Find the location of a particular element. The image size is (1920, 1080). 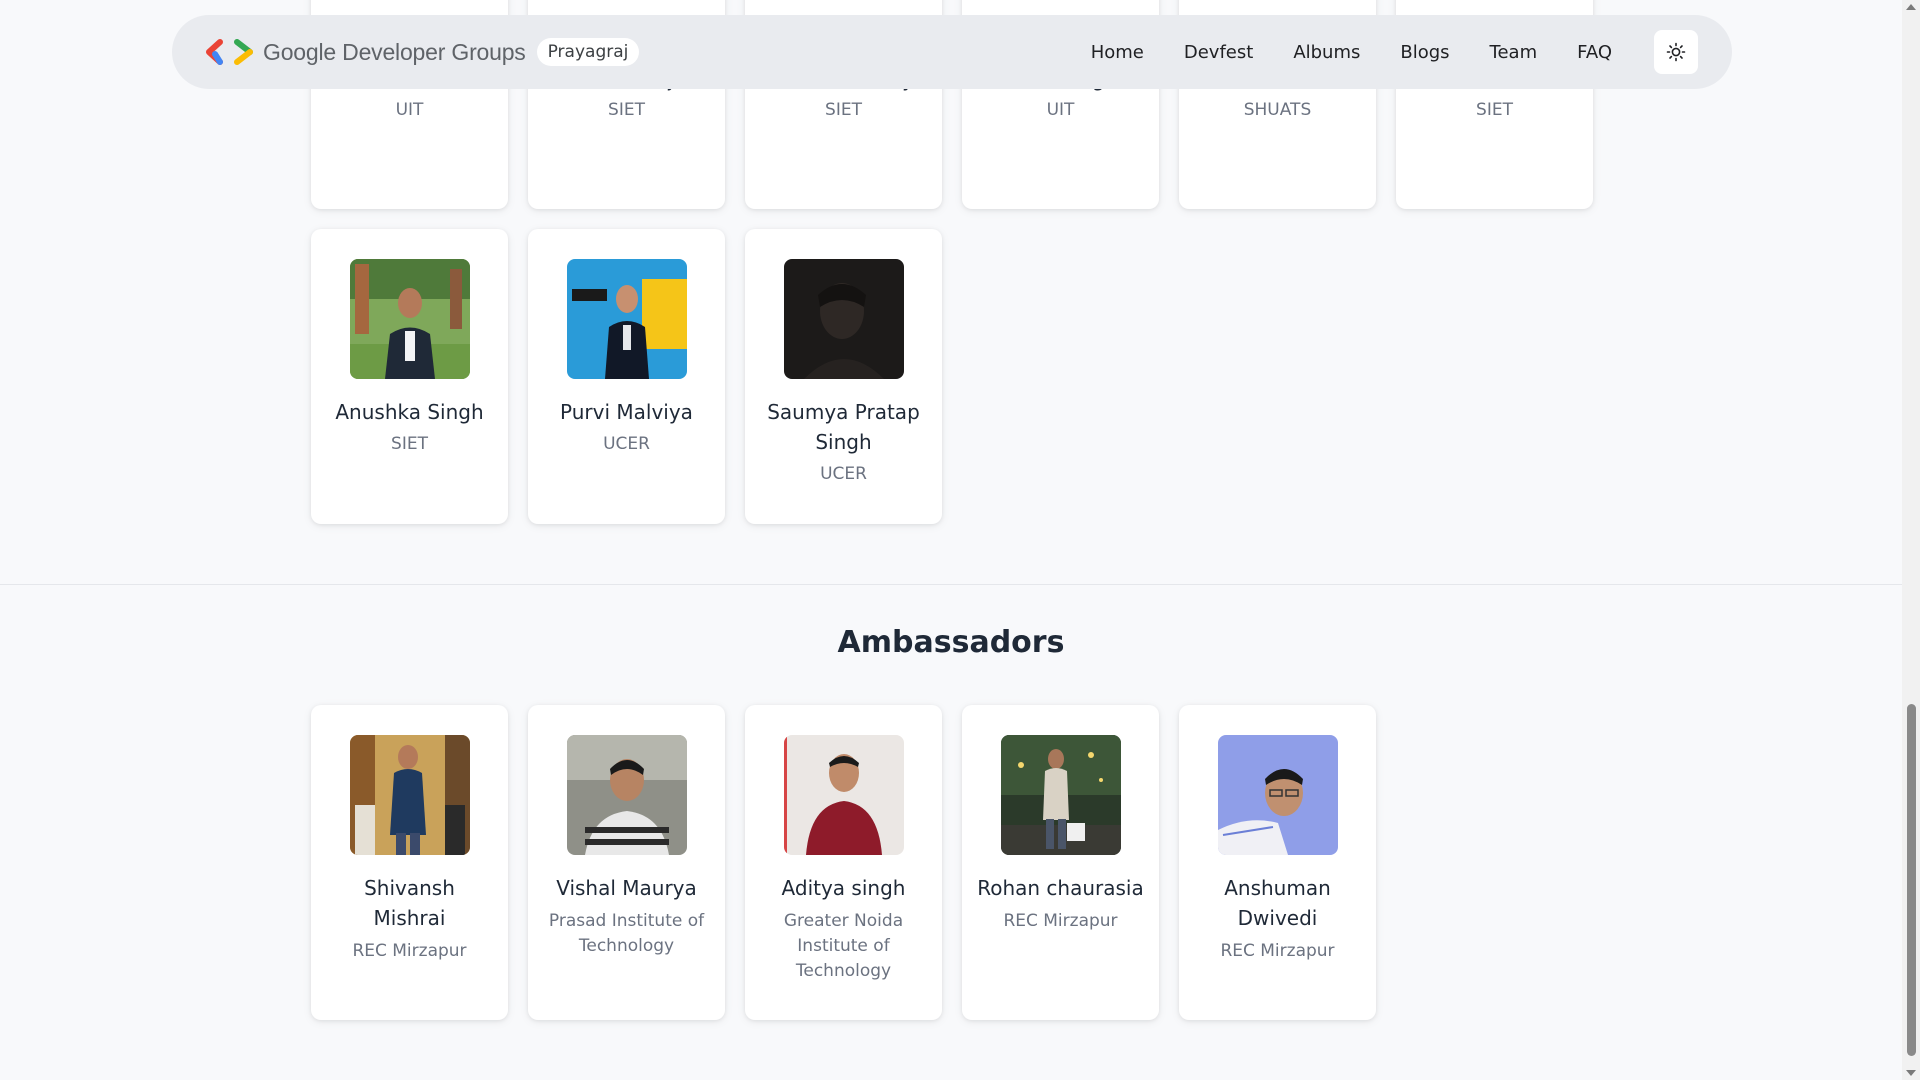

sun-icon is located at coordinates (1676, 52).